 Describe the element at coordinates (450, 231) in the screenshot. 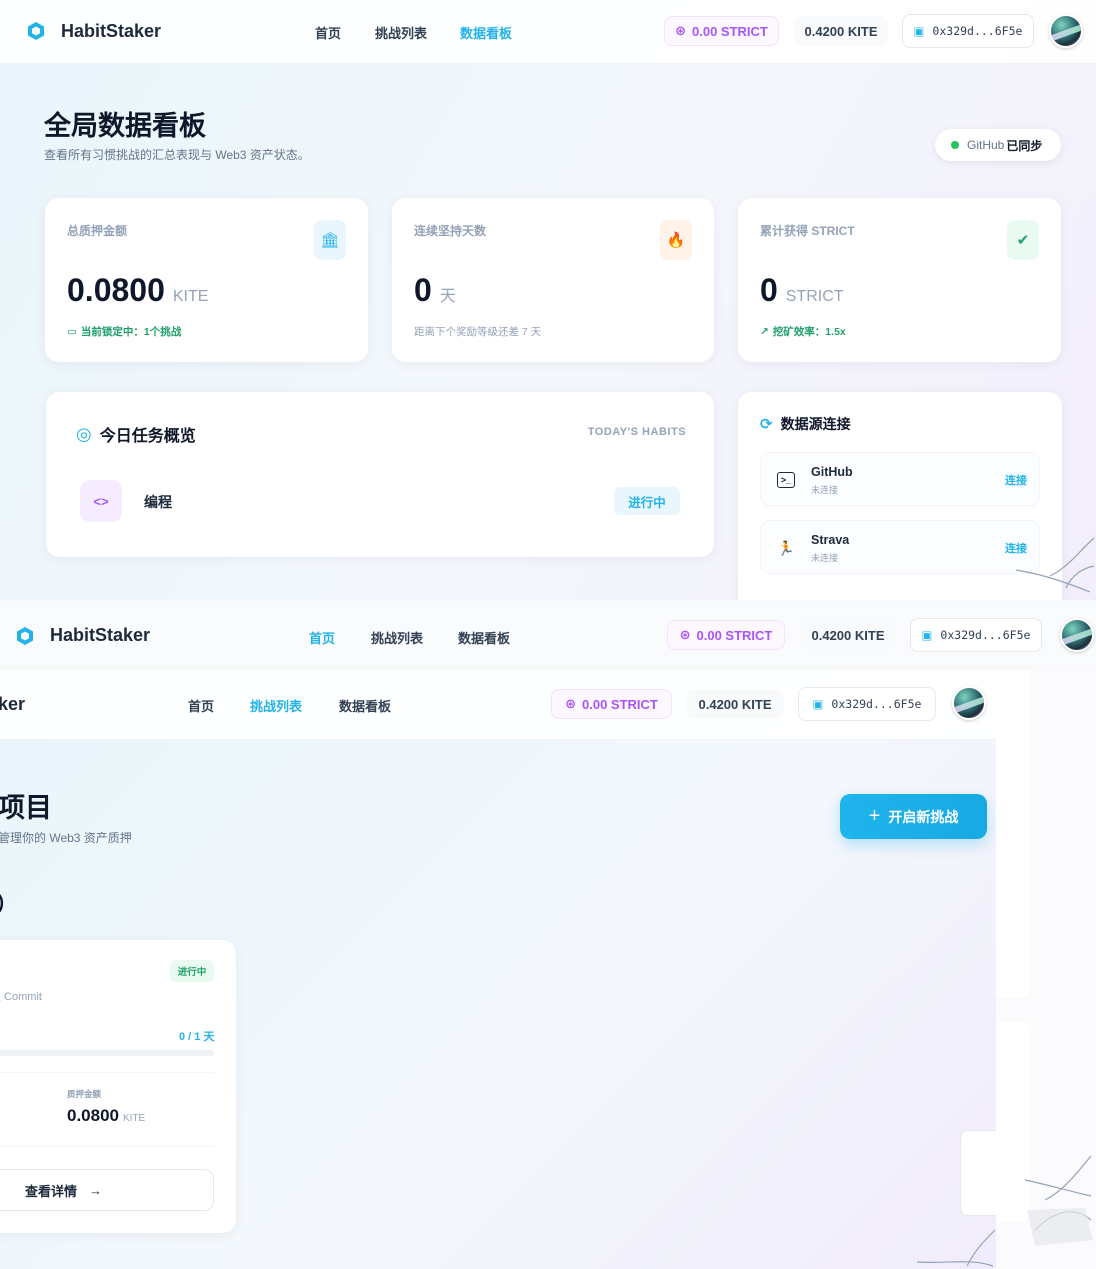

I see `stat-label: 连续坚持天数` at that location.